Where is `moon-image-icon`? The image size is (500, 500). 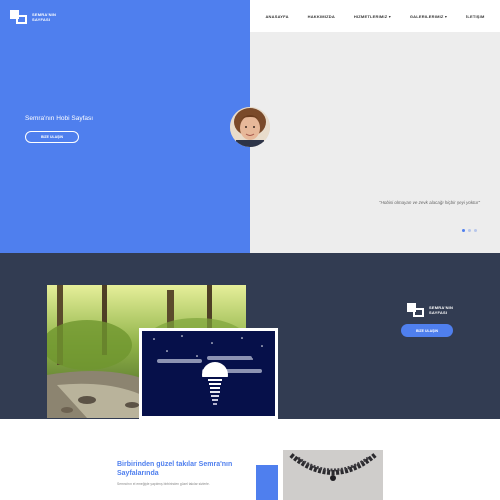
moon-image-icon is located at coordinates (208, 373).